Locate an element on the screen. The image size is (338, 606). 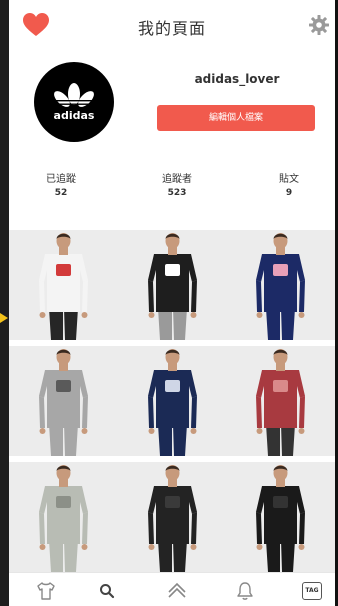
avatar: adidas is located at coordinates (74, 102).